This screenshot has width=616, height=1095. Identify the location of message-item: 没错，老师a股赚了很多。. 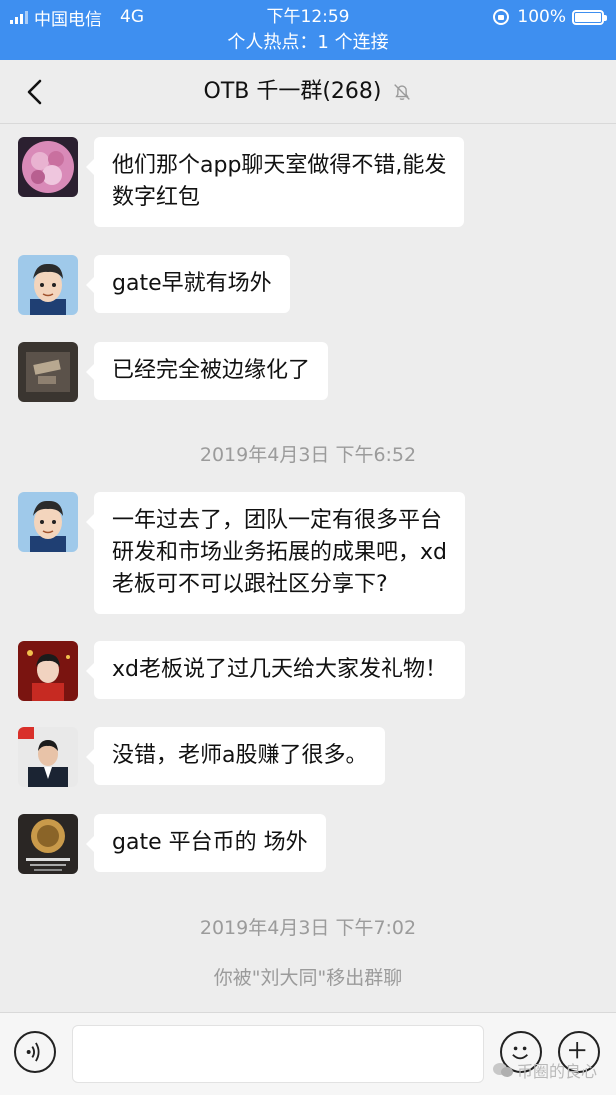
(202, 757).